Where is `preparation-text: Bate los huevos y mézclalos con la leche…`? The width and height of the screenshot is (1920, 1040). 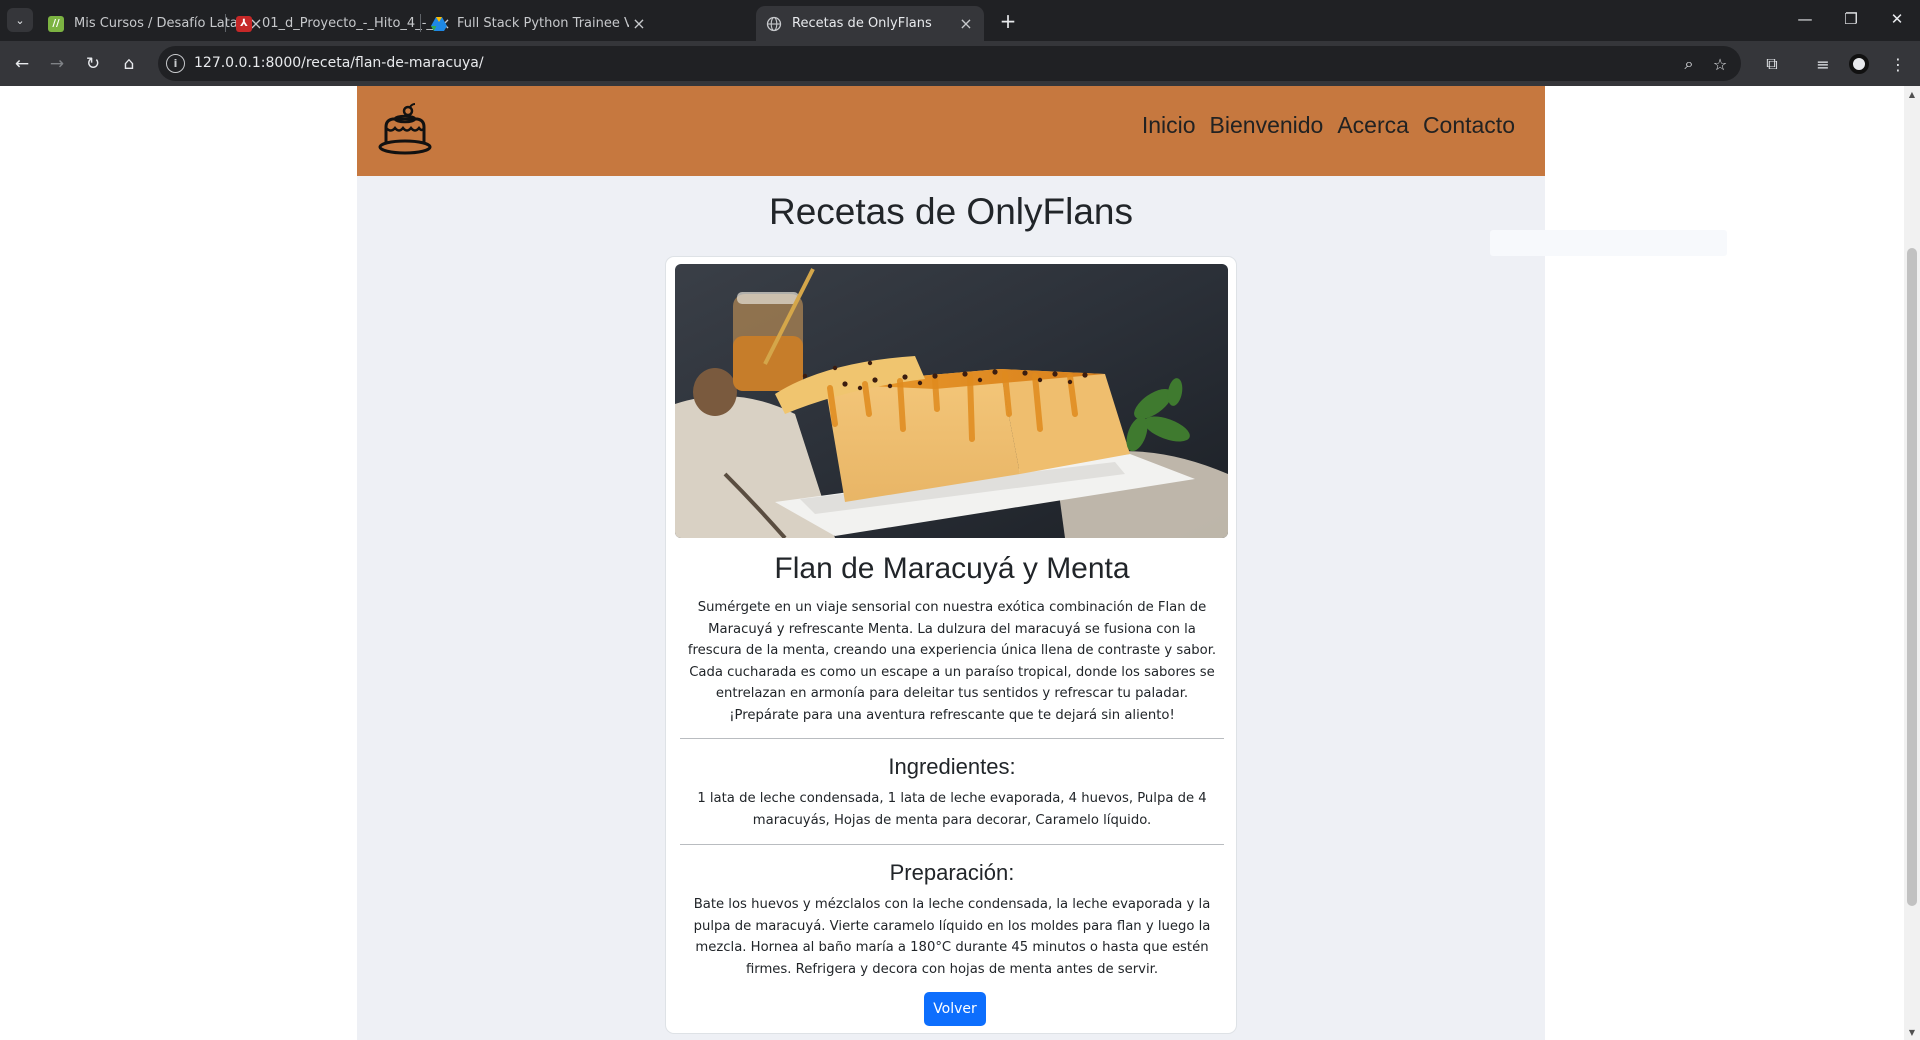
preparation-text: Bate los huevos y mézclalos con la leche… is located at coordinates (952, 937).